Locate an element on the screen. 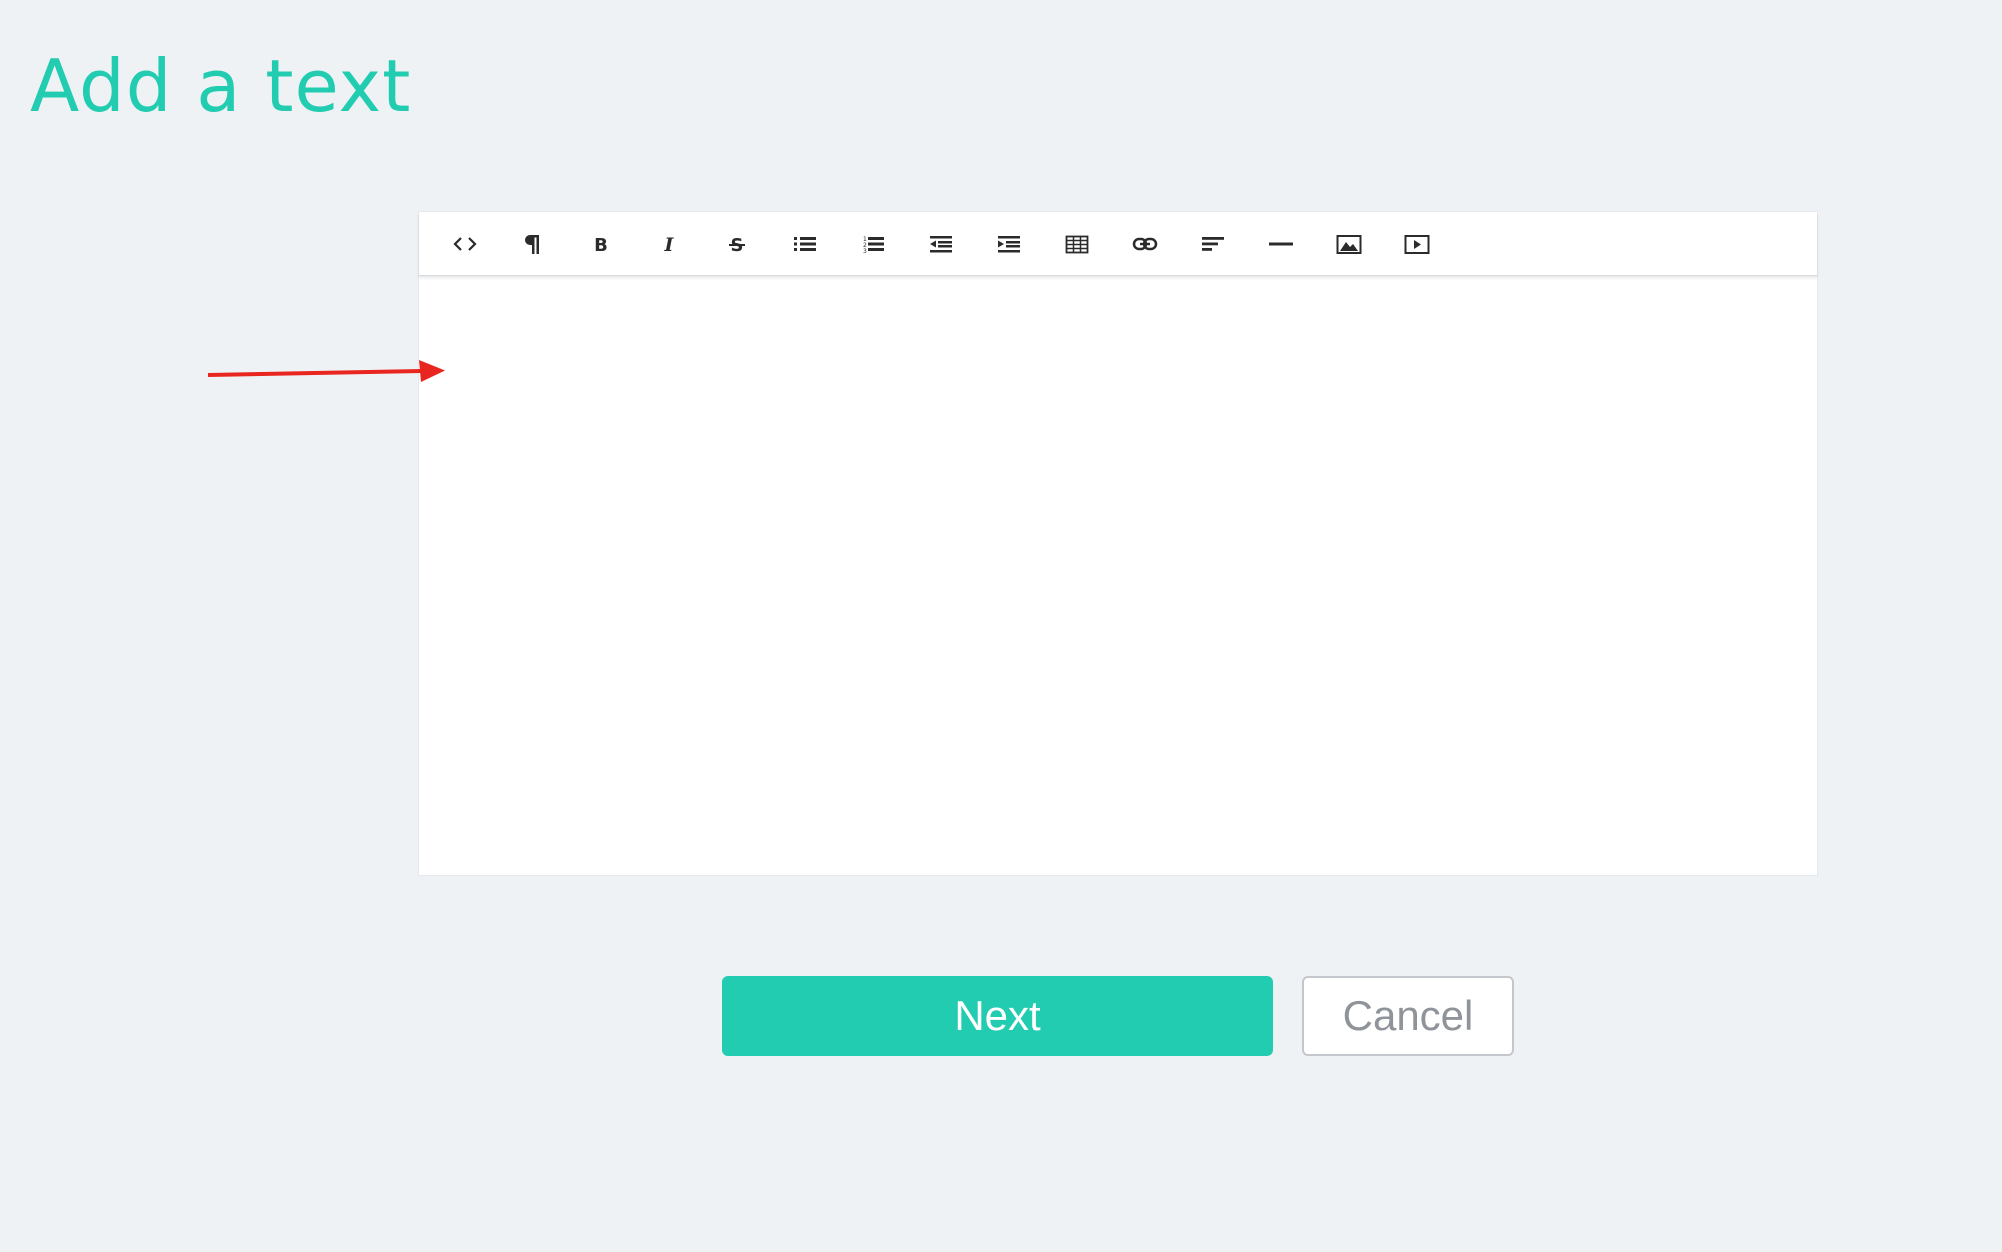 This screenshot has width=2002, height=1252. horizontal-rule-icon is located at coordinates (1281, 243).